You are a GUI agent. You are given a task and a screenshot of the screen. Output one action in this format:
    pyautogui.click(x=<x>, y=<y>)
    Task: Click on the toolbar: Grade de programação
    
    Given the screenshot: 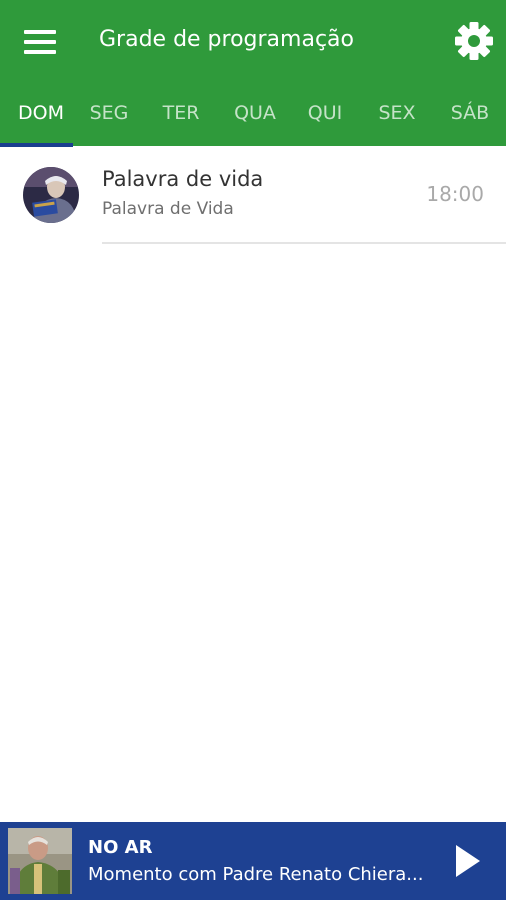 What is the action you would take?
    pyautogui.click(x=253, y=42)
    